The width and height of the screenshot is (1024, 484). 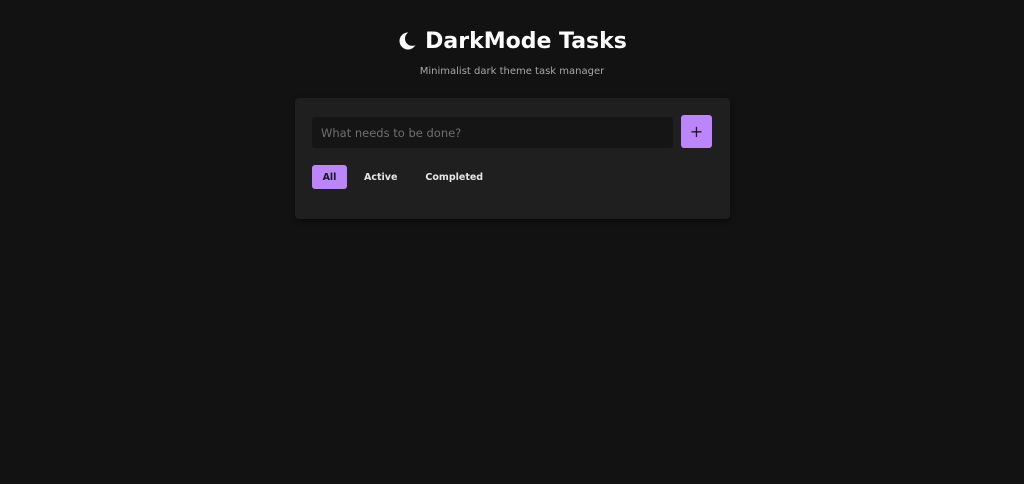 I want to click on page-title: DarkMode Tasks, so click(x=526, y=41).